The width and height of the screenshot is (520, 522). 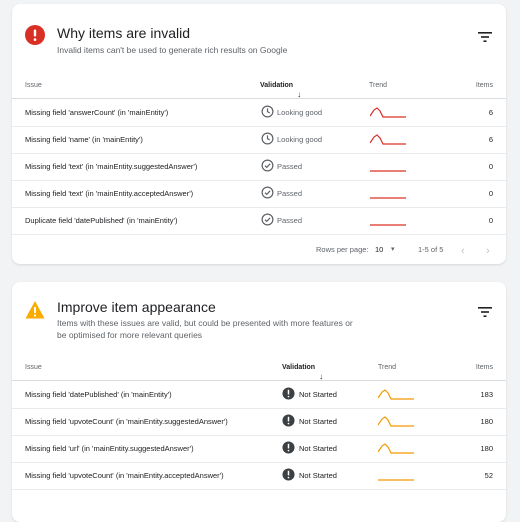 What do you see at coordinates (84, 139) in the screenshot?
I see `issue-name: Missing field 'name' (in 'mainEntity')` at bounding box center [84, 139].